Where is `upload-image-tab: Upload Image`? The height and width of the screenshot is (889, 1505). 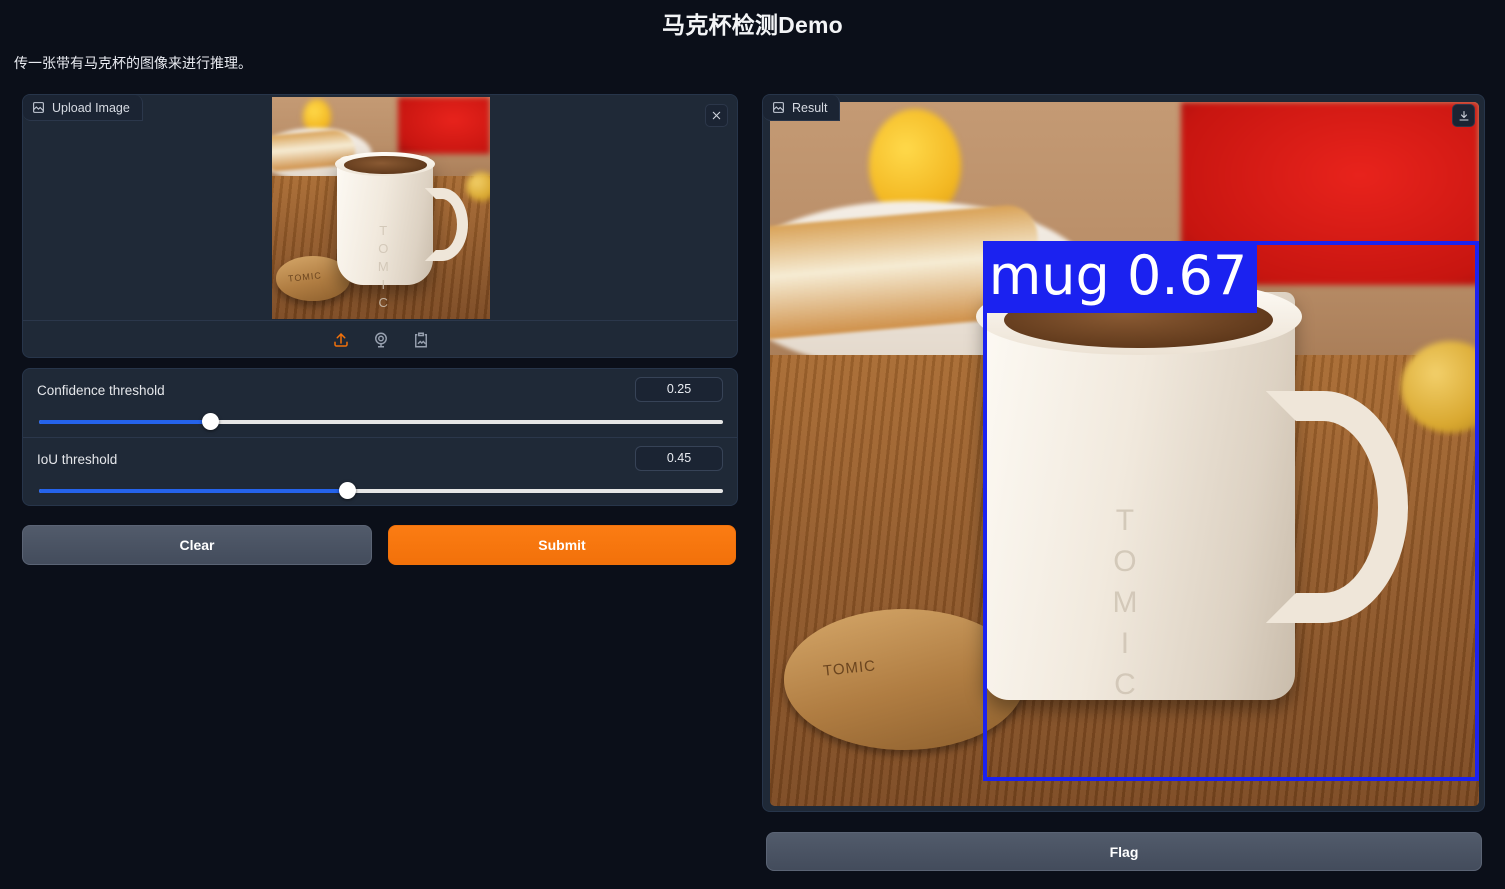
upload-image-tab: Upload Image is located at coordinates (83, 108).